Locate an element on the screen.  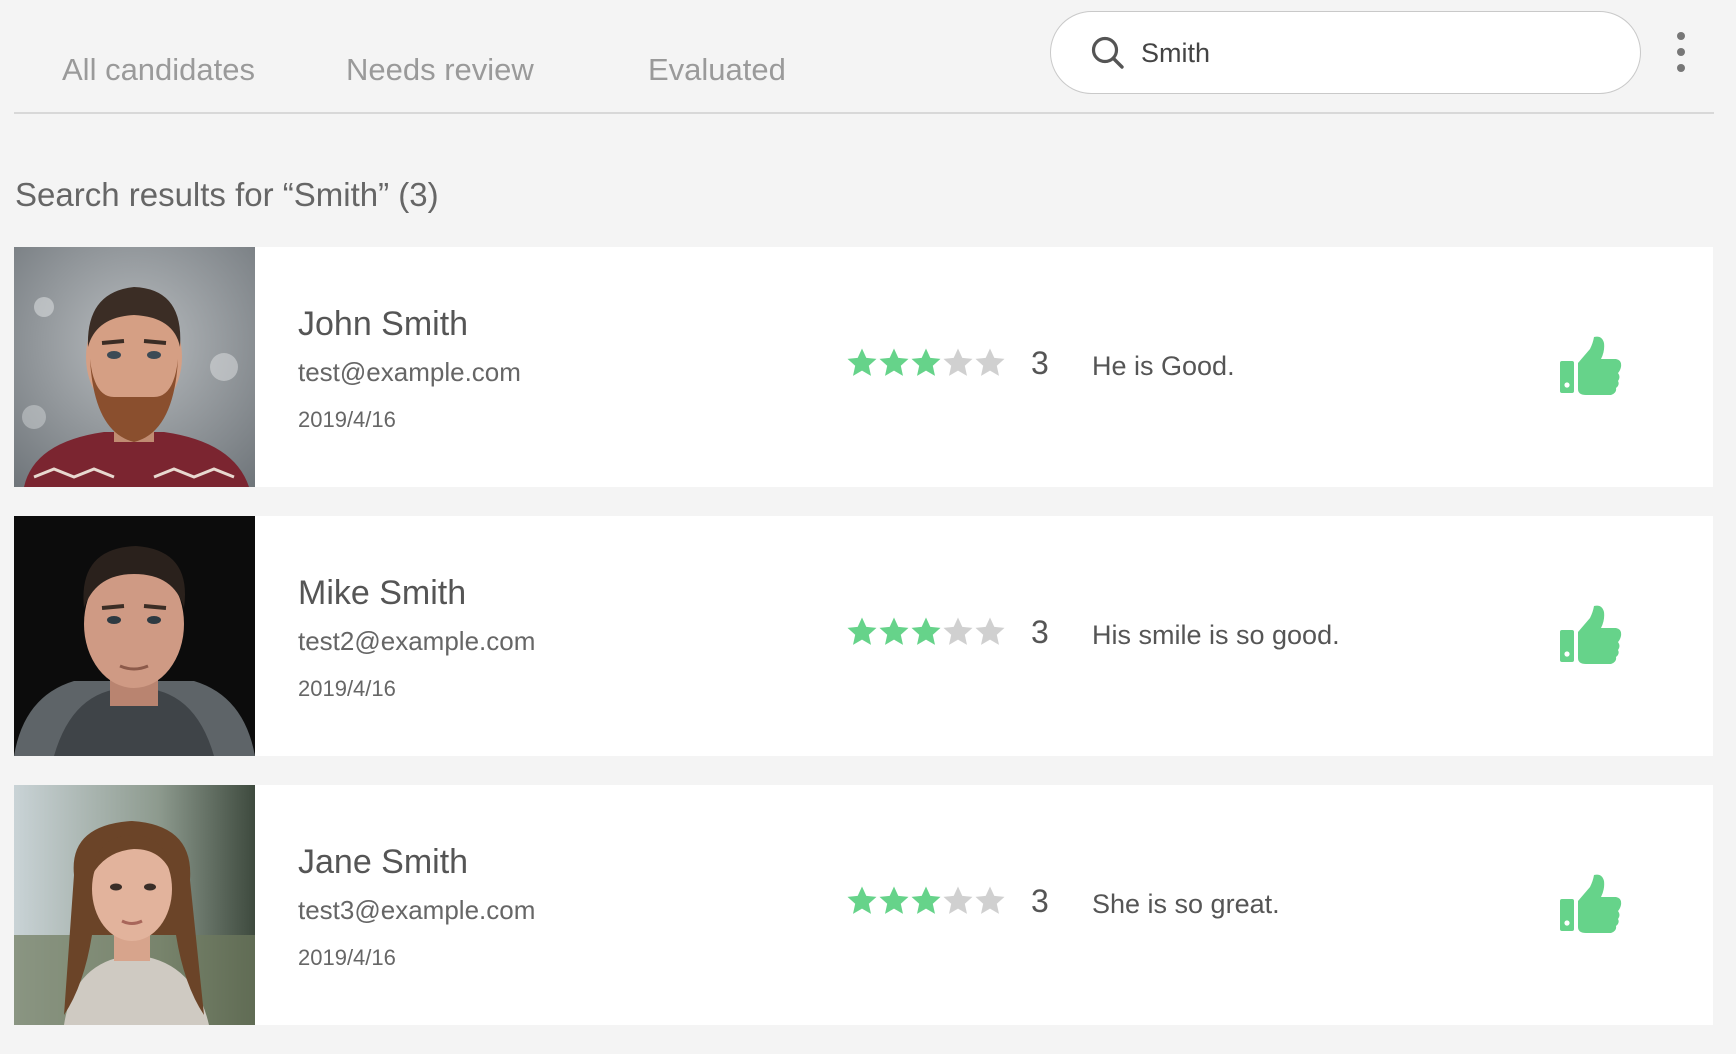
candidate-name: John Smith is located at coordinates (383, 324).